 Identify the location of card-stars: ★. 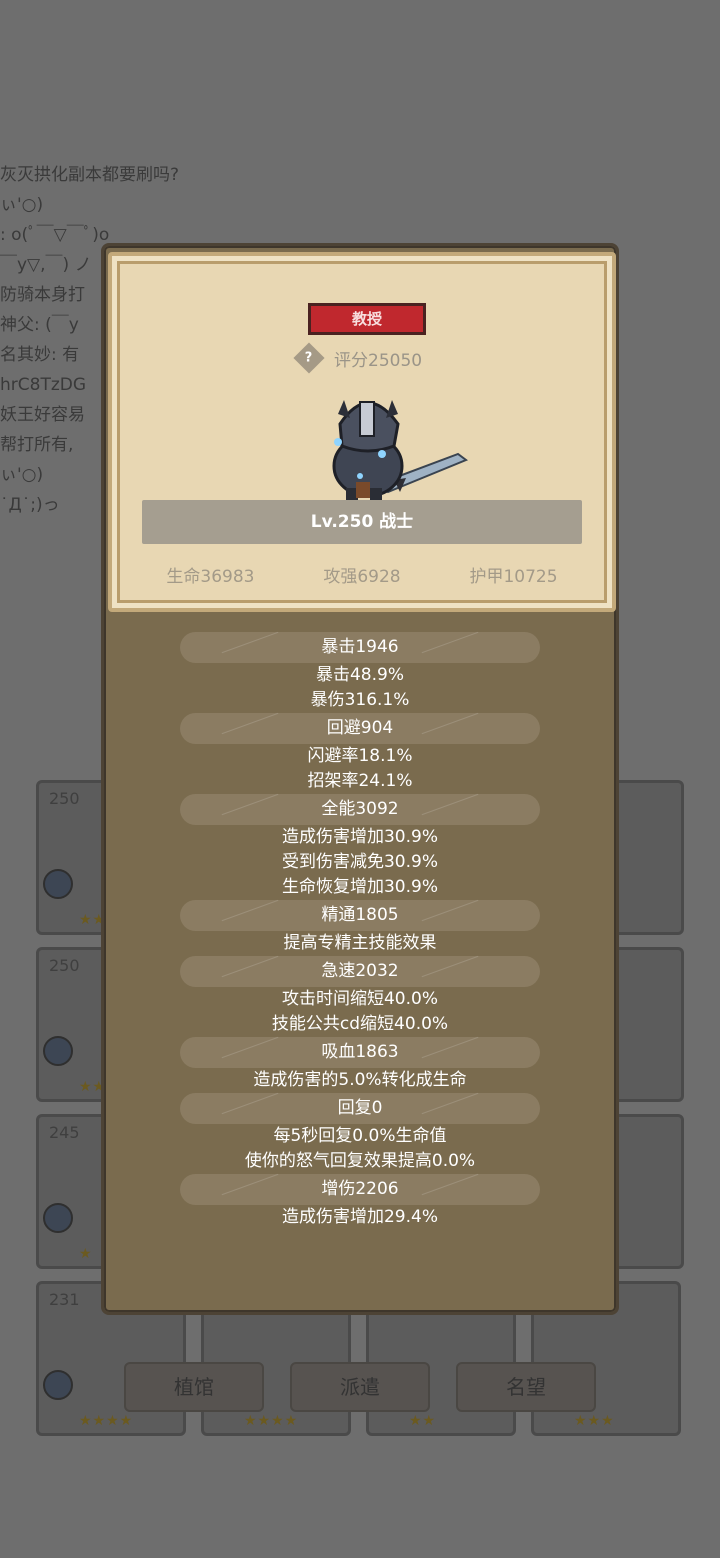
(86, 1254).